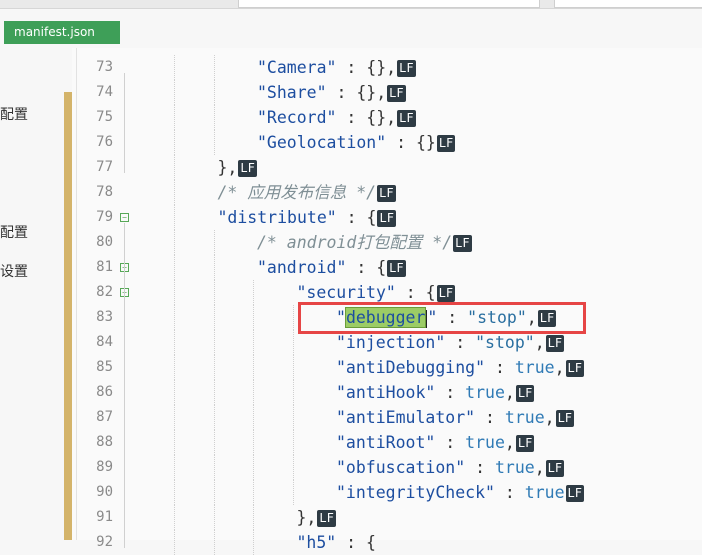  Describe the element at coordinates (104, 492) in the screenshot. I see `line-number: 90` at that location.